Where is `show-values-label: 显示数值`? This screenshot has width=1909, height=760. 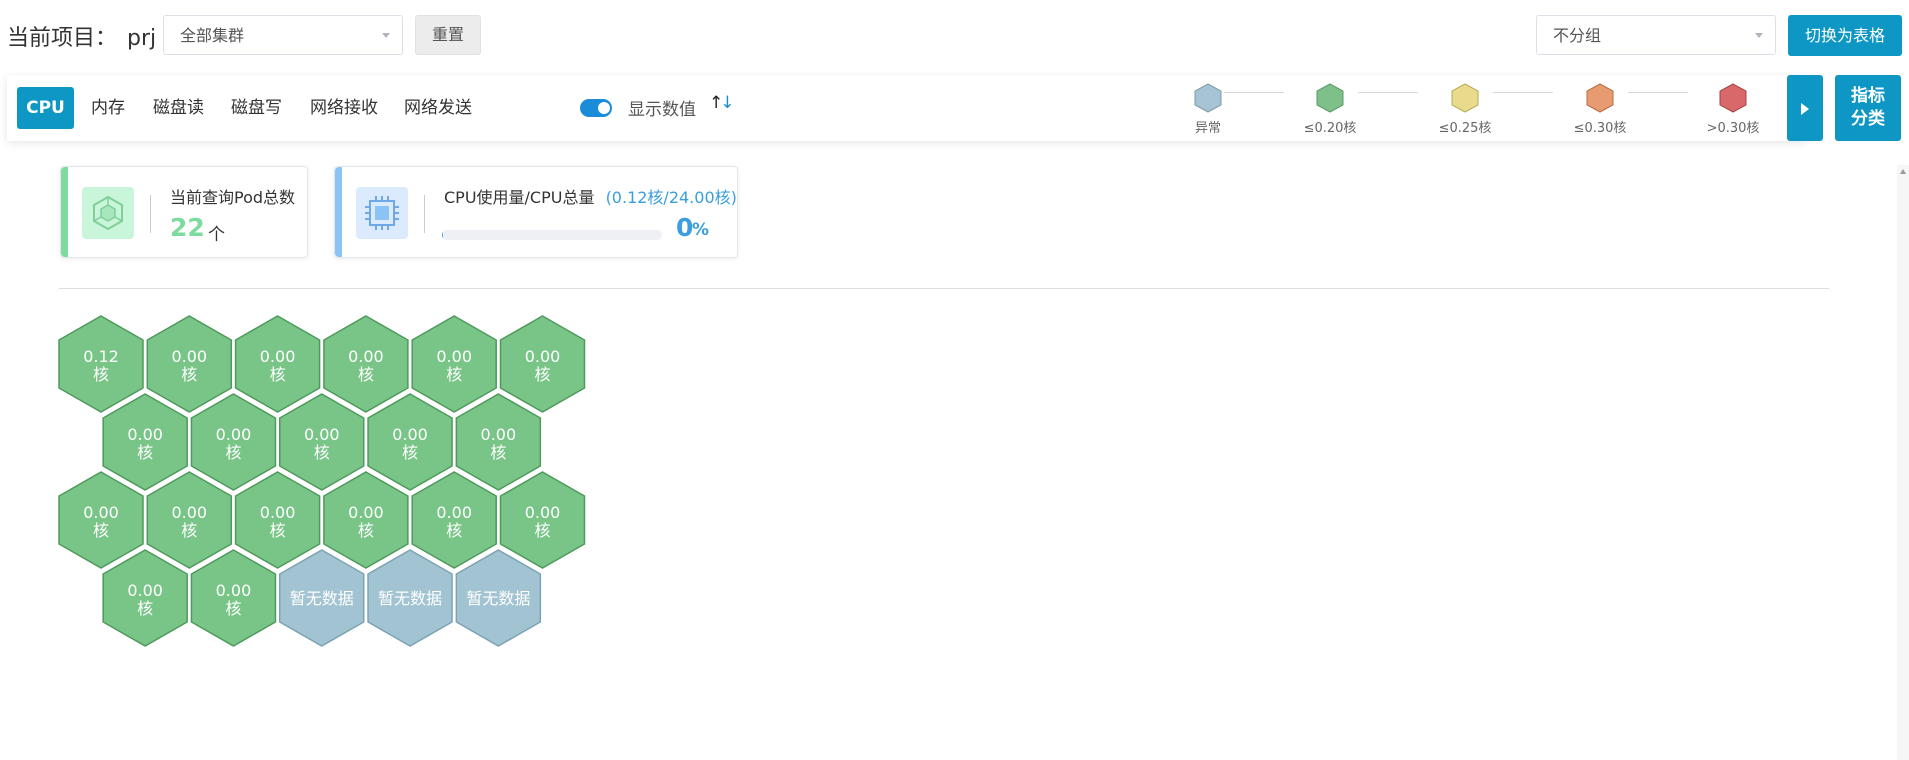 show-values-label: 显示数值 is located at coordinates (662, 110).